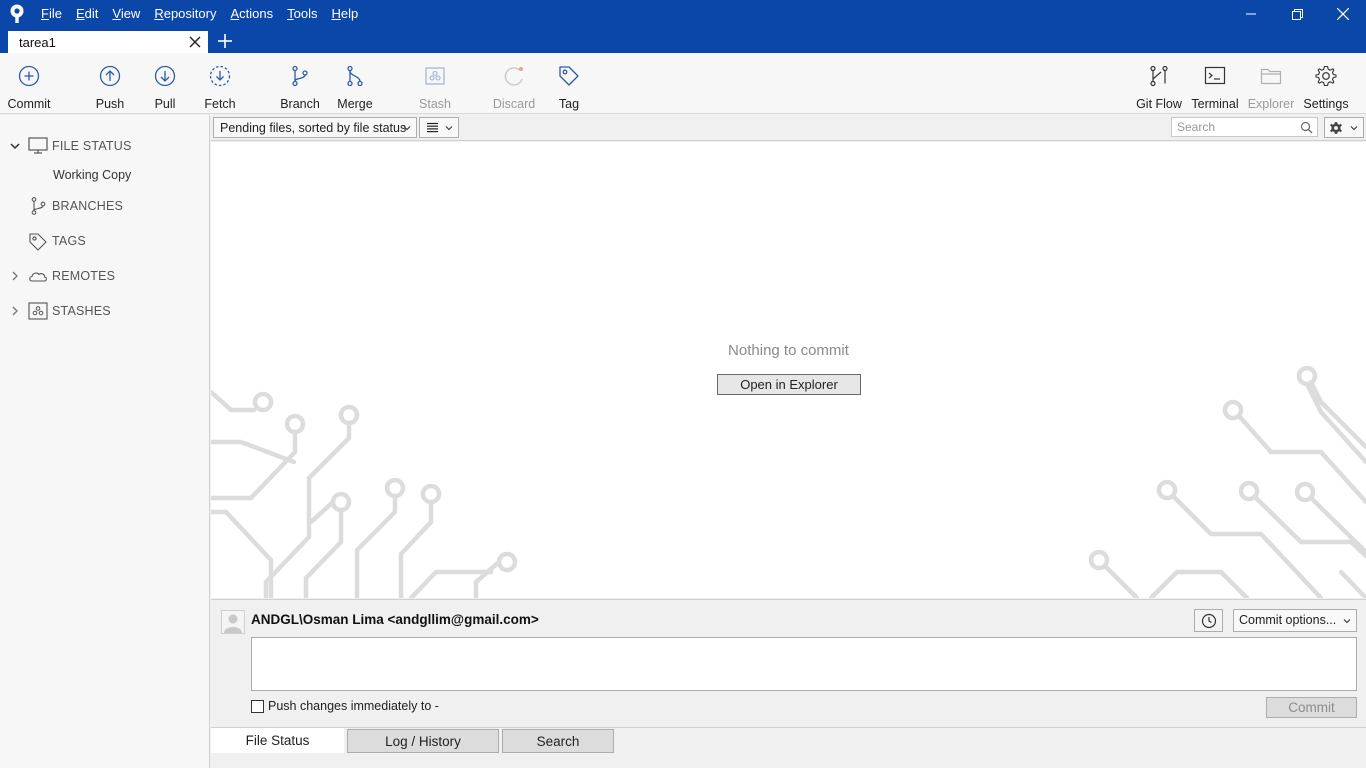 This screenshot has height=768, width=1366. I want to click on close-window-button, so click(1343, 14).